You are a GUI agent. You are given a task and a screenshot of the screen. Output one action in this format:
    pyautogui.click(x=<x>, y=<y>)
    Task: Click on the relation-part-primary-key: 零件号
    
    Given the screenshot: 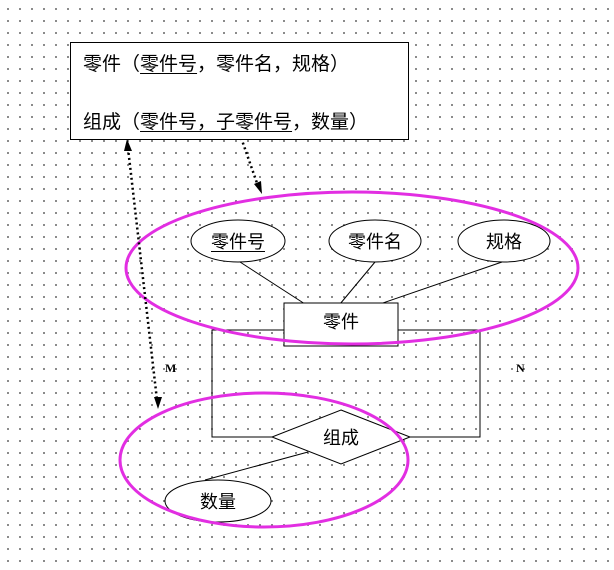 What is the action you would take?
    pyautogui.click(x=169, y=64)
    